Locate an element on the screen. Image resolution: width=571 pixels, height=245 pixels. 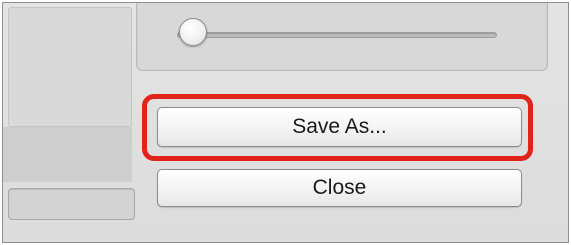
preview-panel is located at coordinates (70, 67).